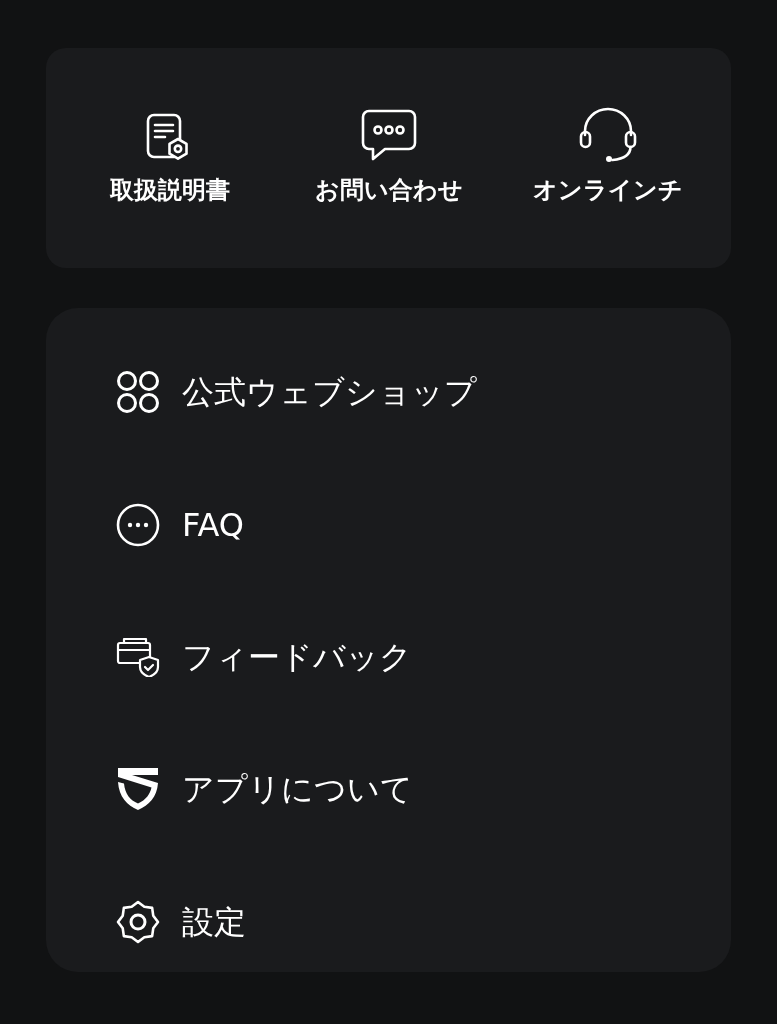  I want to click on menu-label: FAQ, so click(213, 524).